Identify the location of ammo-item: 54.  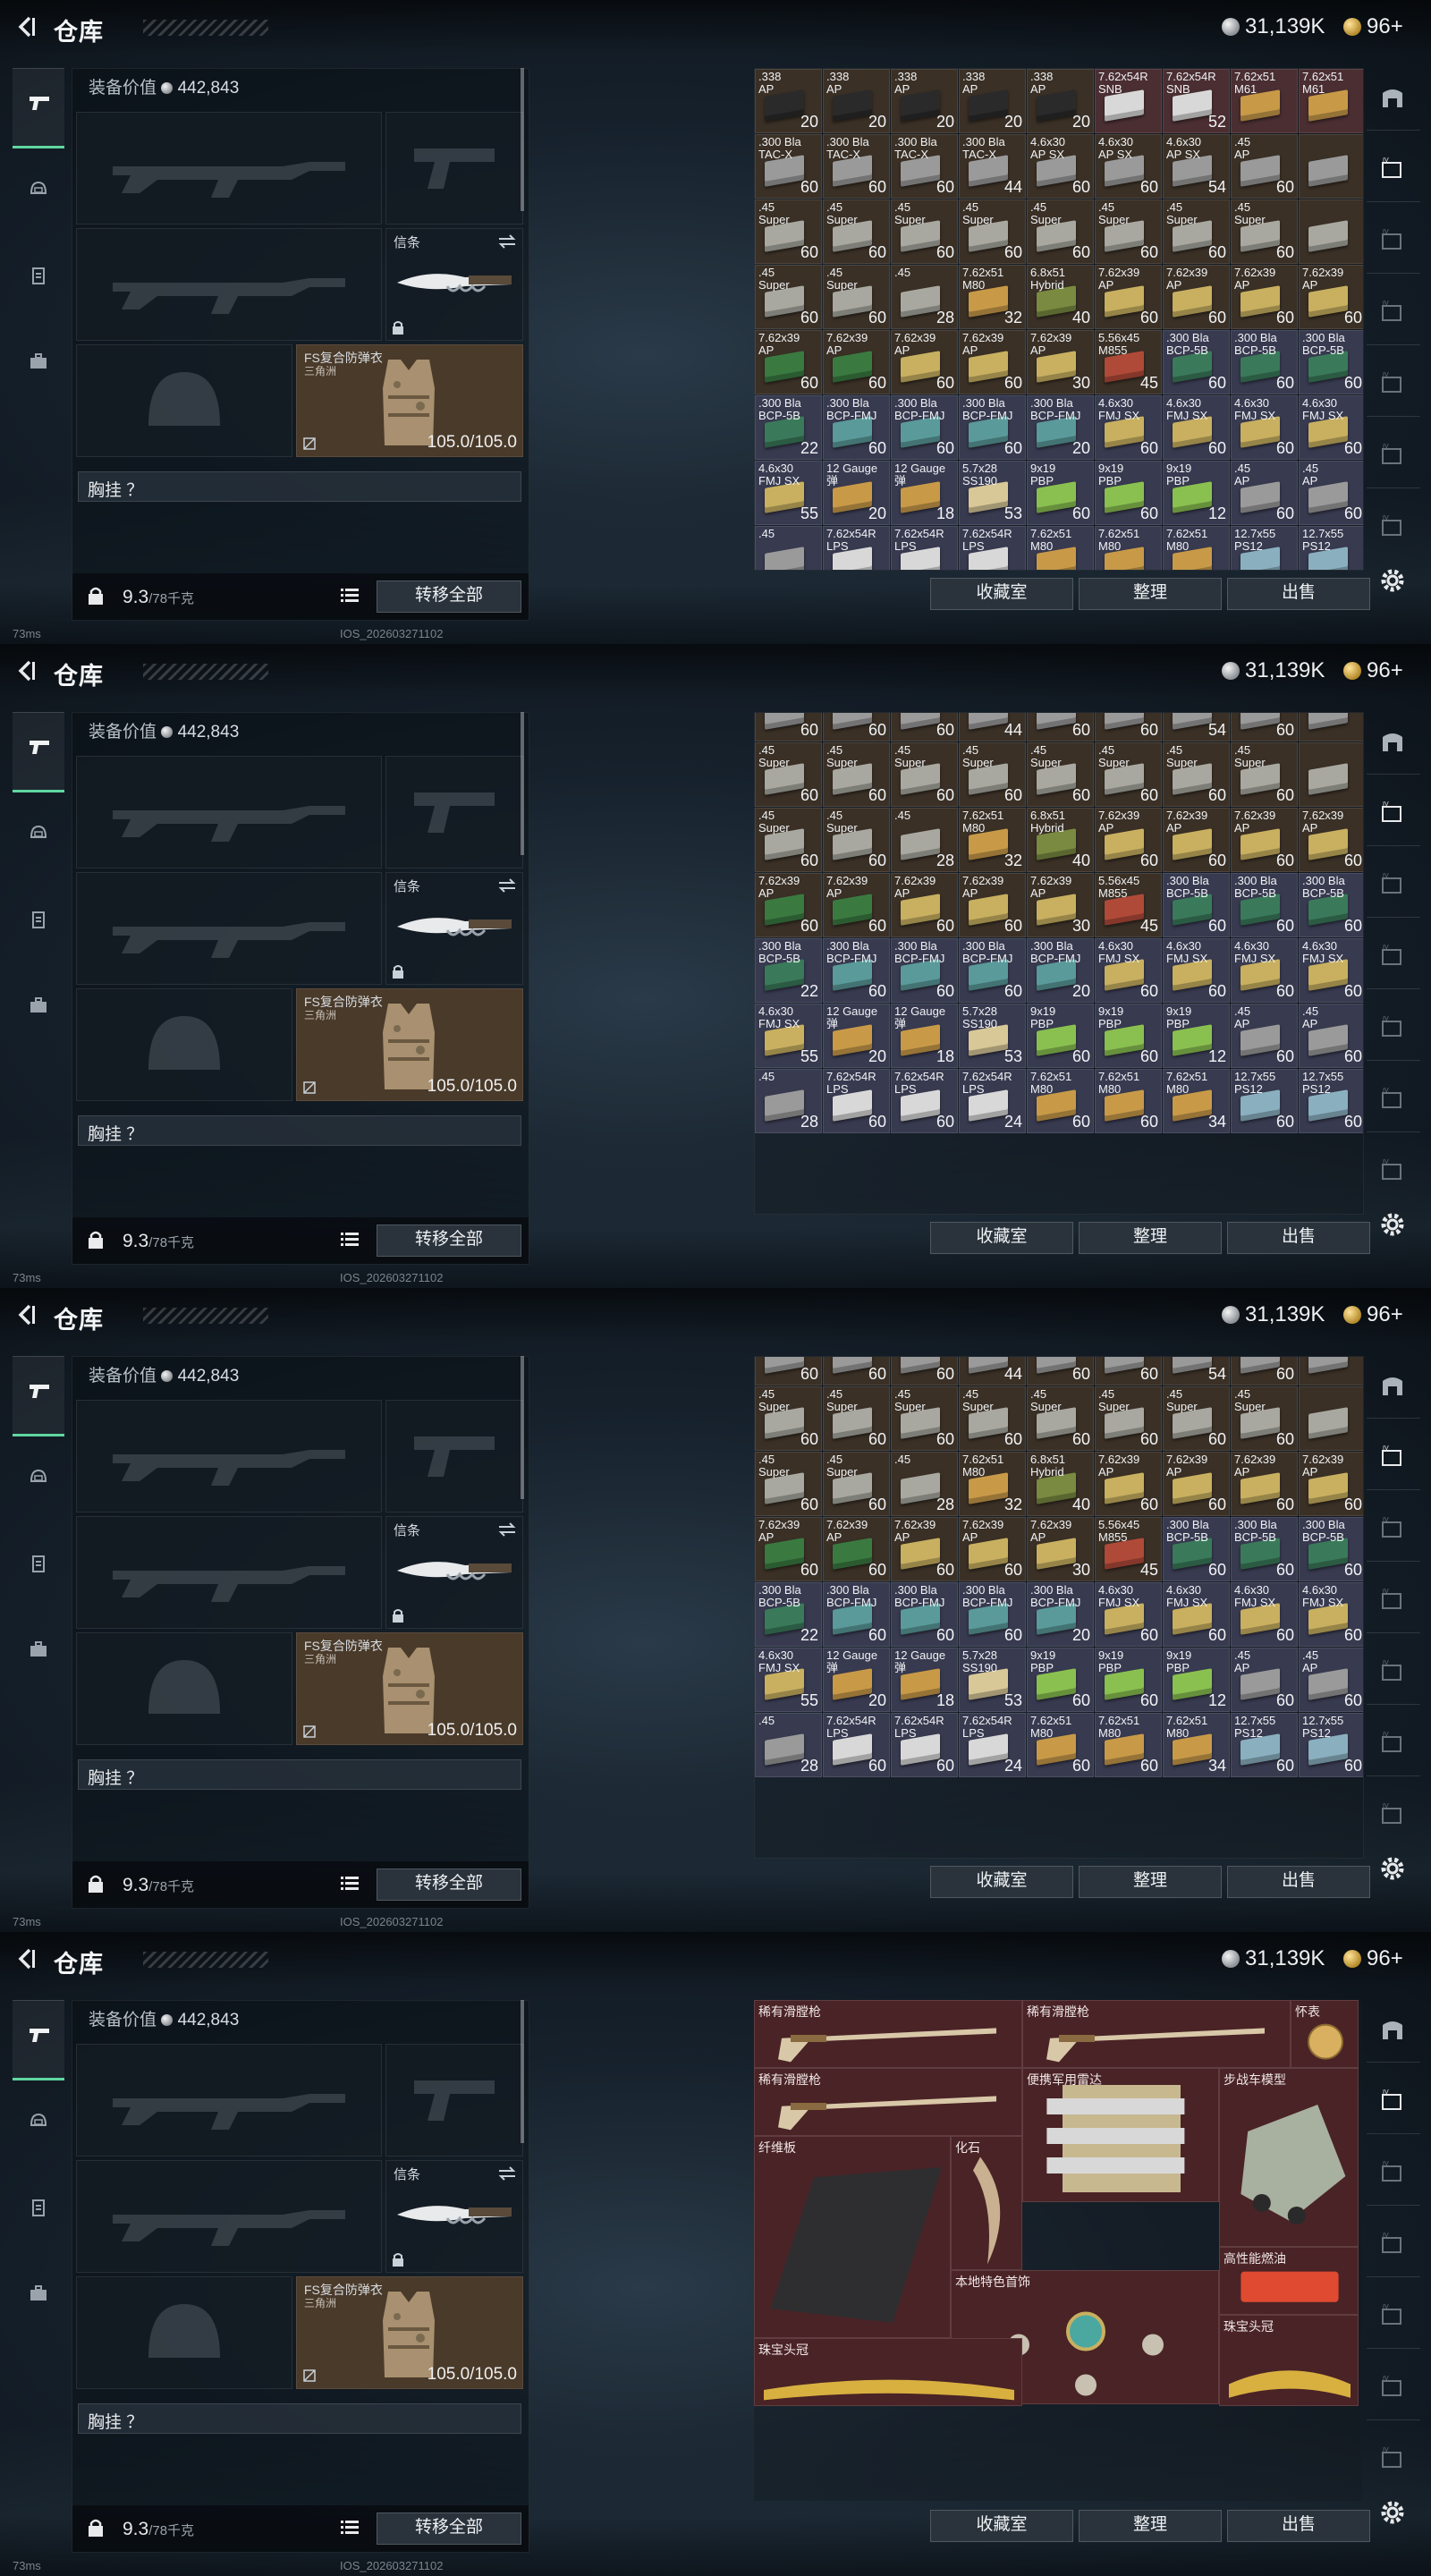
(1196, 1371).